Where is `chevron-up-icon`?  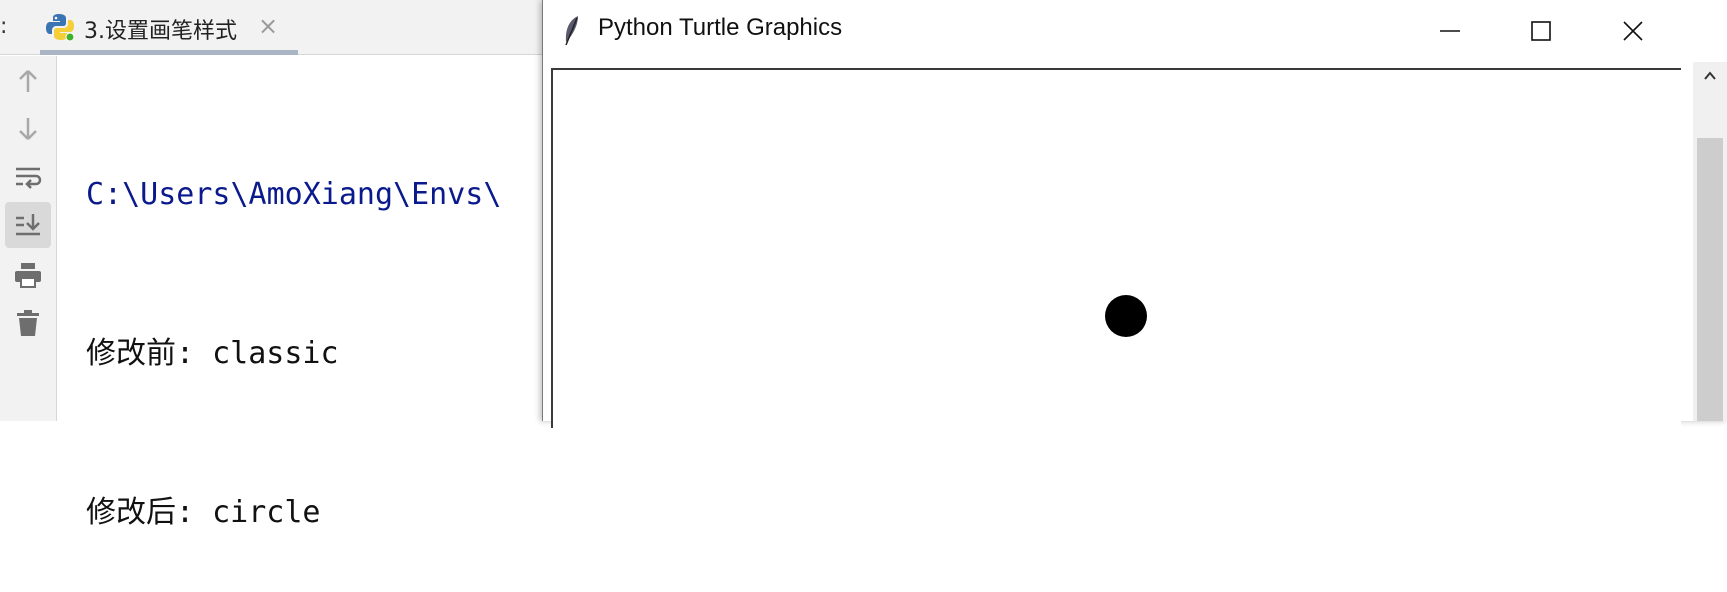 chevron-up-icon is located at coordinates (1710, 75).